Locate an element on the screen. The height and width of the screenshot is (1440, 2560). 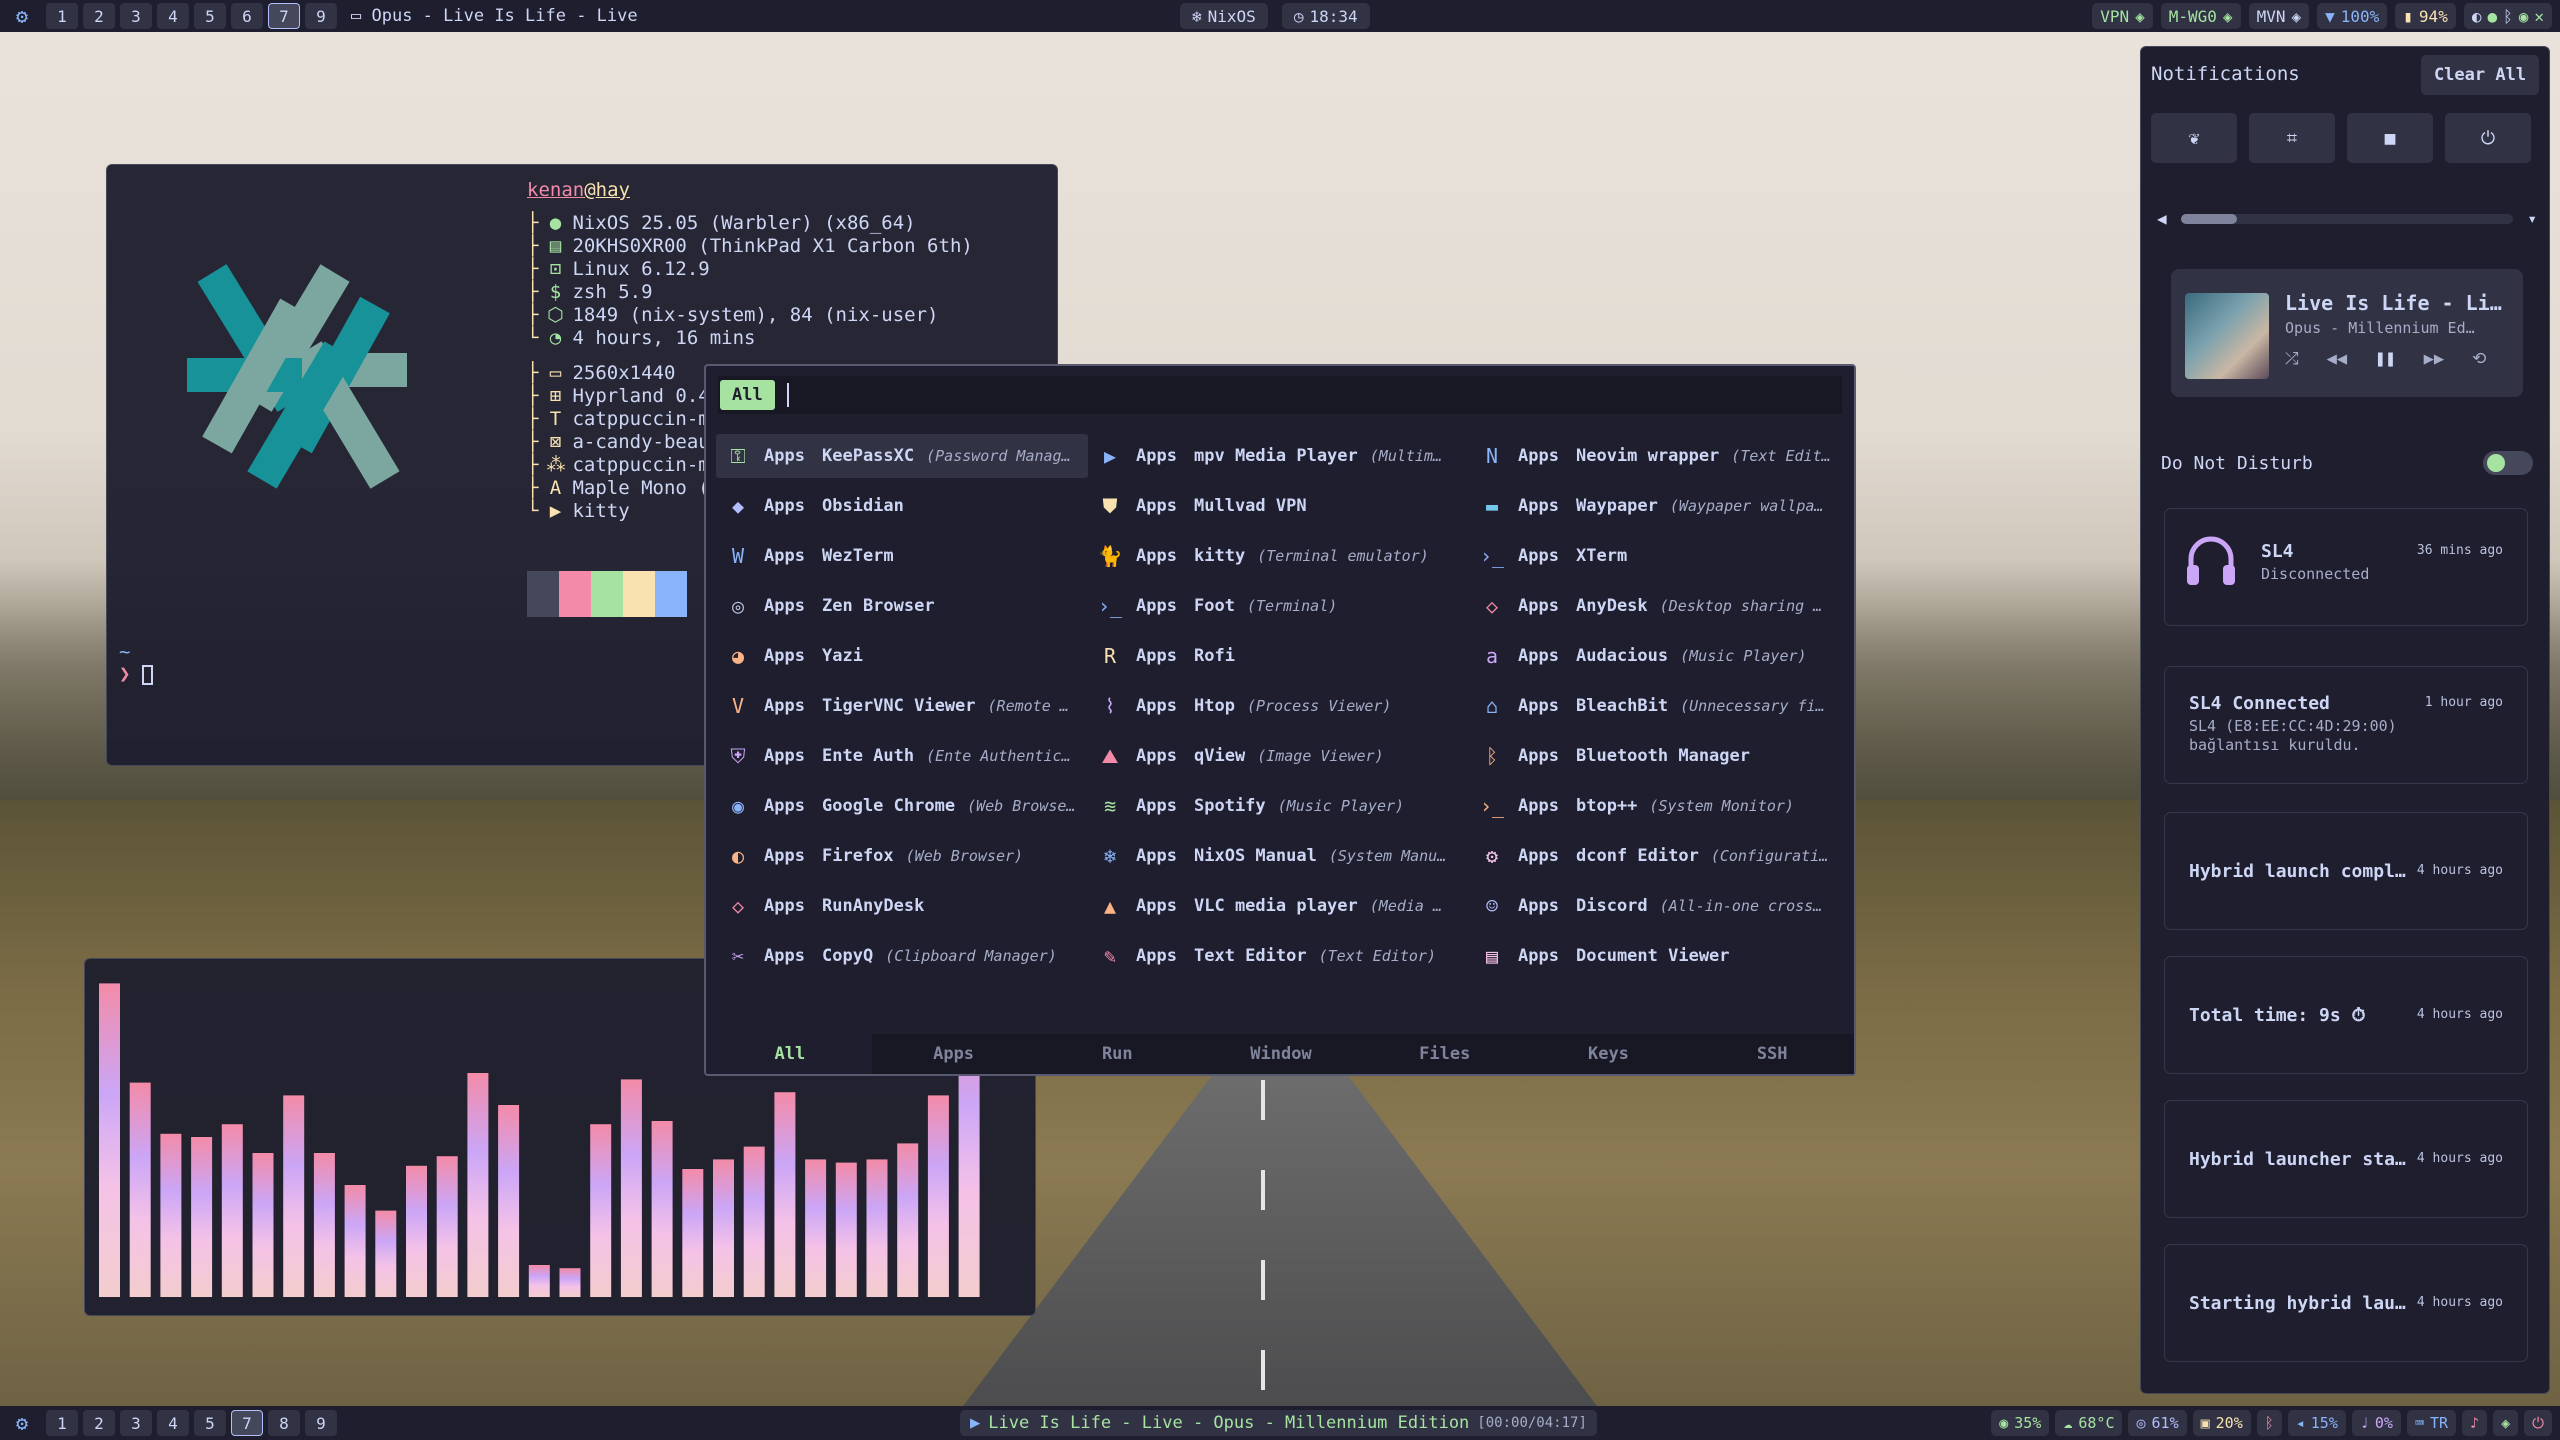
dnd-toggle is located at coordinates (2508, 463).